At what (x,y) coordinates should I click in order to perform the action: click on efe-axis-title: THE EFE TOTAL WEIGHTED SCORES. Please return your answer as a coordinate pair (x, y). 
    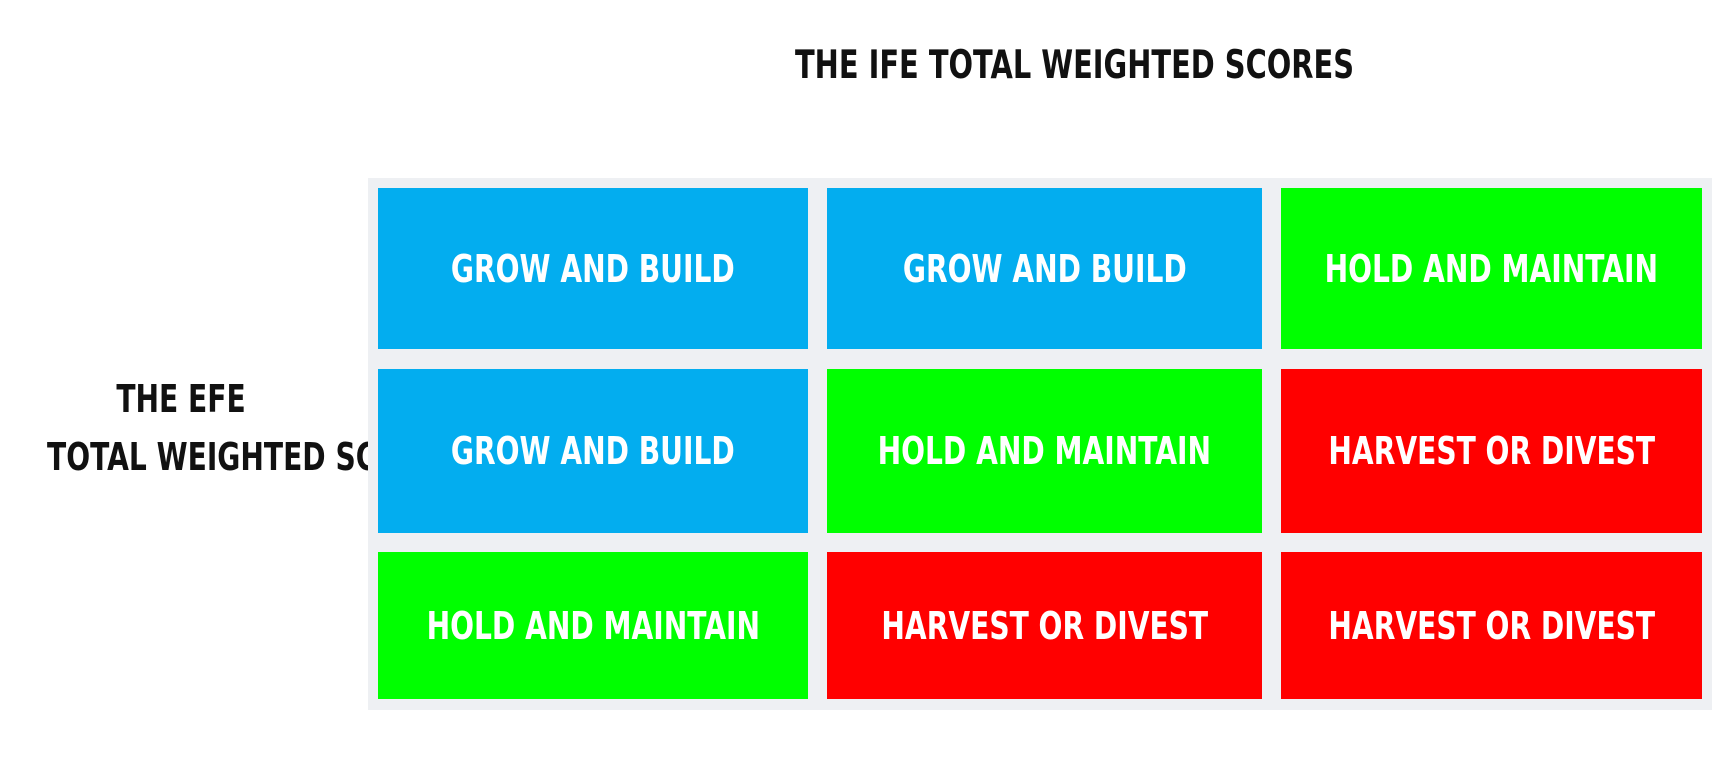
    Looking at the image, I should click on (231, 428).